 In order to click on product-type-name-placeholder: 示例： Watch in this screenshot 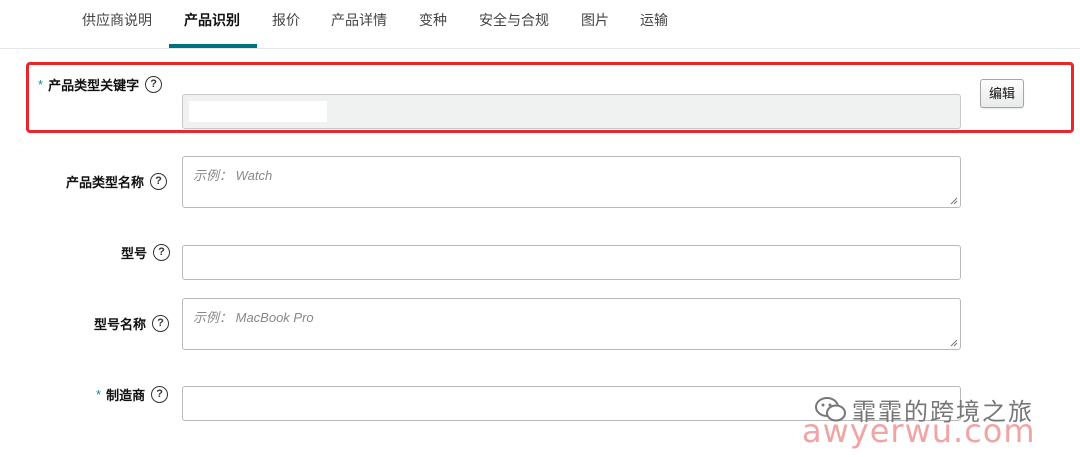, I will do `click(233, 175)`.